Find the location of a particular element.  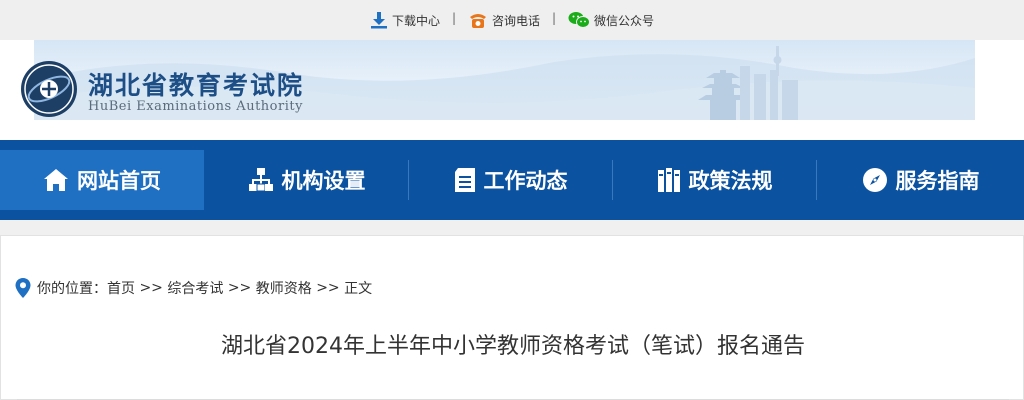

consult-phone-link: 咨询电话 is located at coordinates (504, 20).